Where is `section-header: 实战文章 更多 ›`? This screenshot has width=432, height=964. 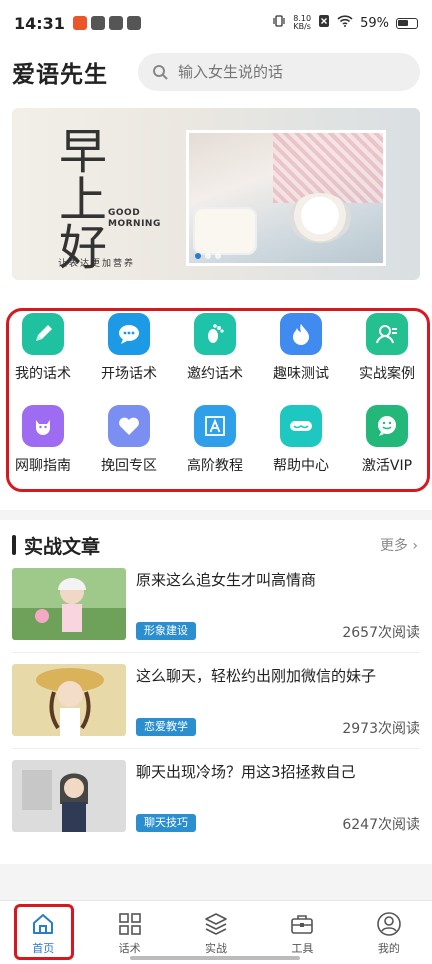 section-header: 实战文章 更多 › is located at coordinates (216, 545).